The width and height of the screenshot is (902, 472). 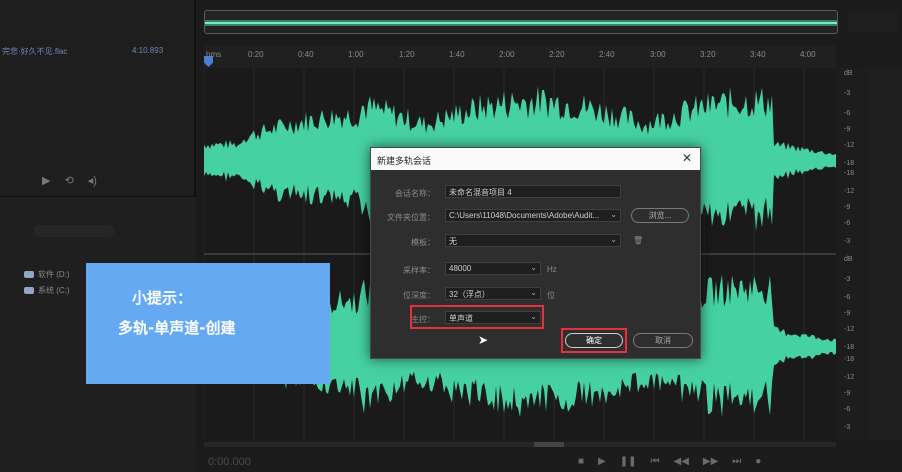 What do you see at coordinates (457, 54) in the screenshot?
I see `ruler-tick: 1:40` at bounding box center [457, 54].